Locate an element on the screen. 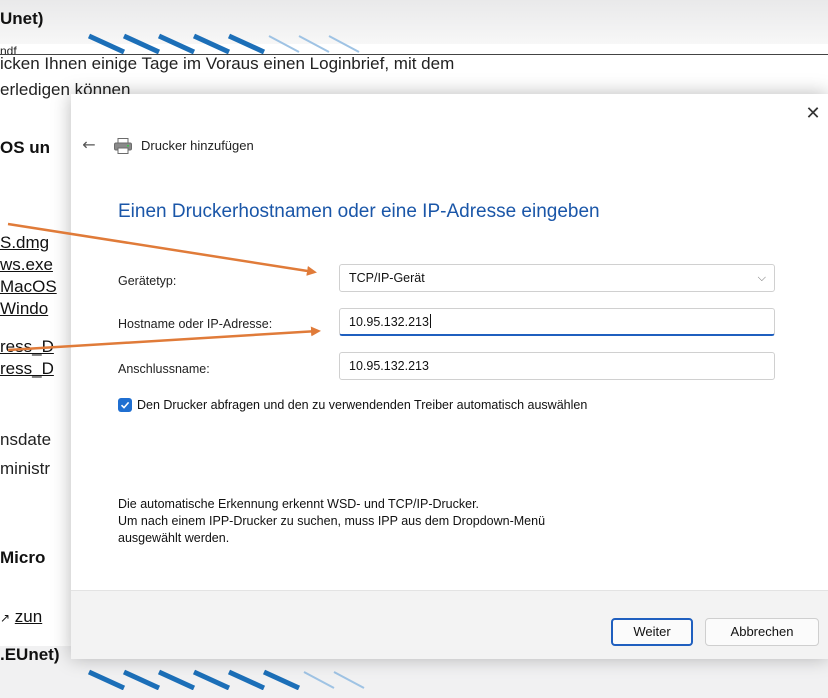  hostname-value: 10.95.132.213 is located at coordinates (389, 322).